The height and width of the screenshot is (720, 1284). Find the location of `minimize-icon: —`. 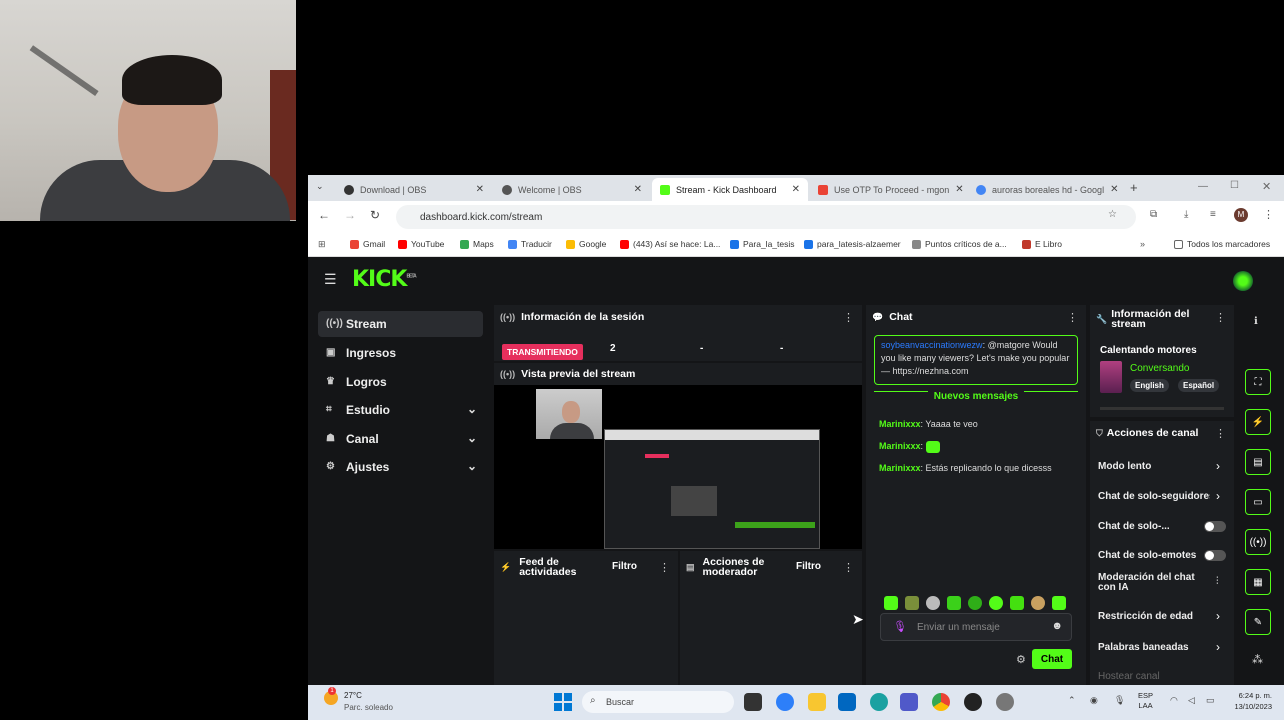

minimize-icon: — is located at coordinates (1203, 186).